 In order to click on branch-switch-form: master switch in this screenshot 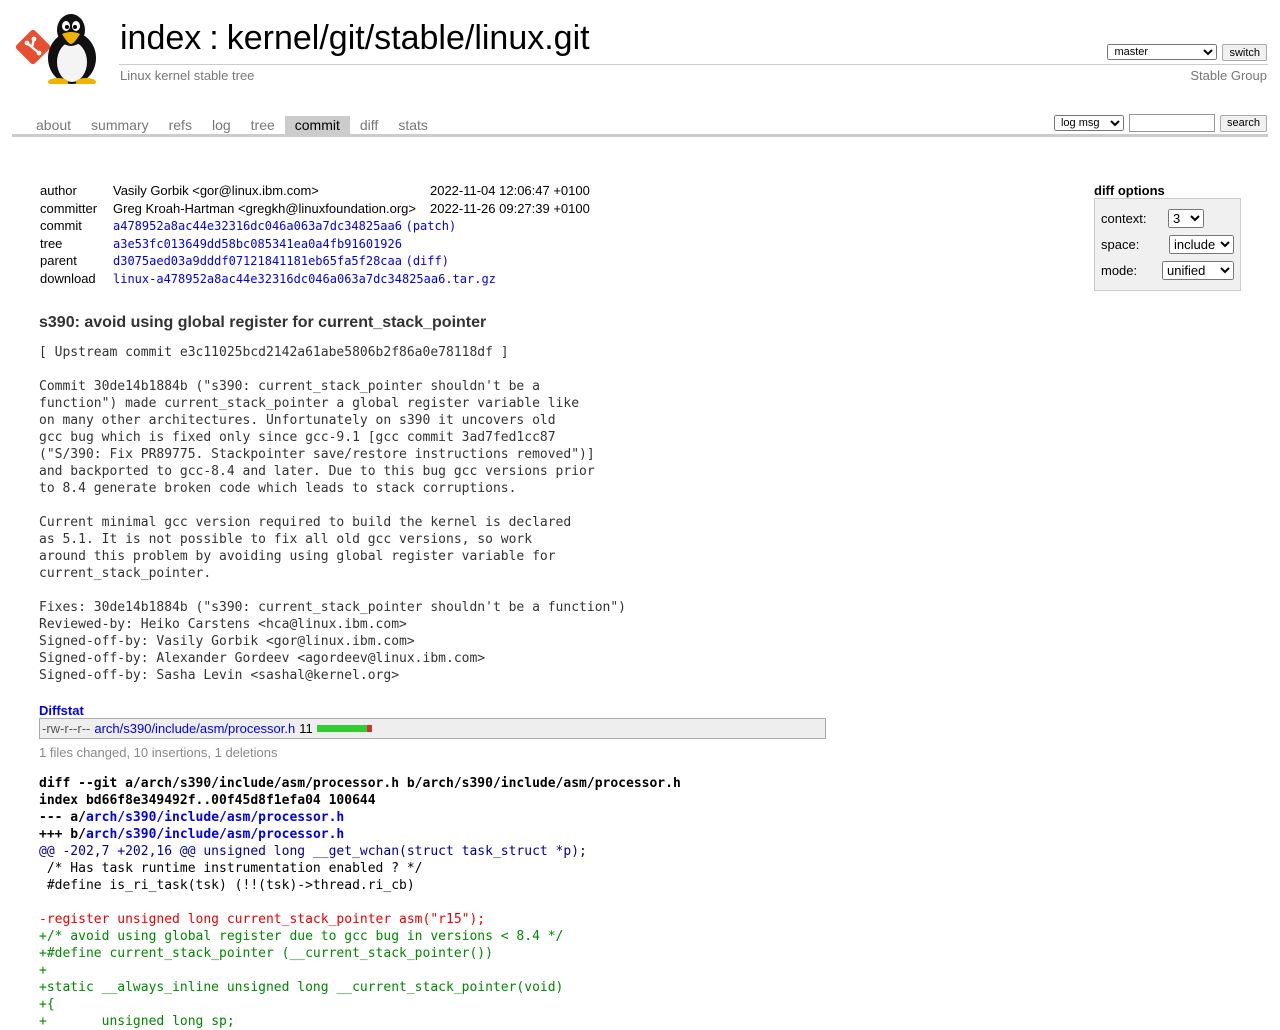, I will do `click(1187, 52)`.